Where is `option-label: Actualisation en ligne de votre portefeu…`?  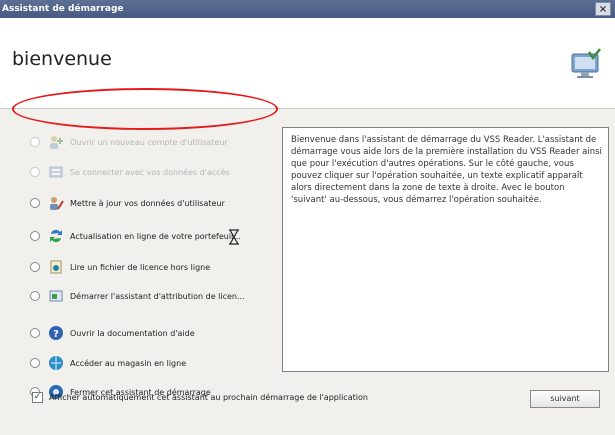
option-label: Actualisation en ligne de votre portefeu… is located at coordinates (155, 236).